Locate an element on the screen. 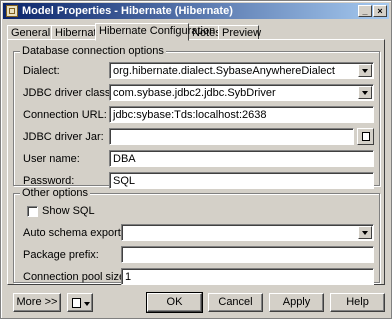 The height and width of the screenshot is (319, 392). show-sql-label: Show SQL is located at coordinates (68, 211).